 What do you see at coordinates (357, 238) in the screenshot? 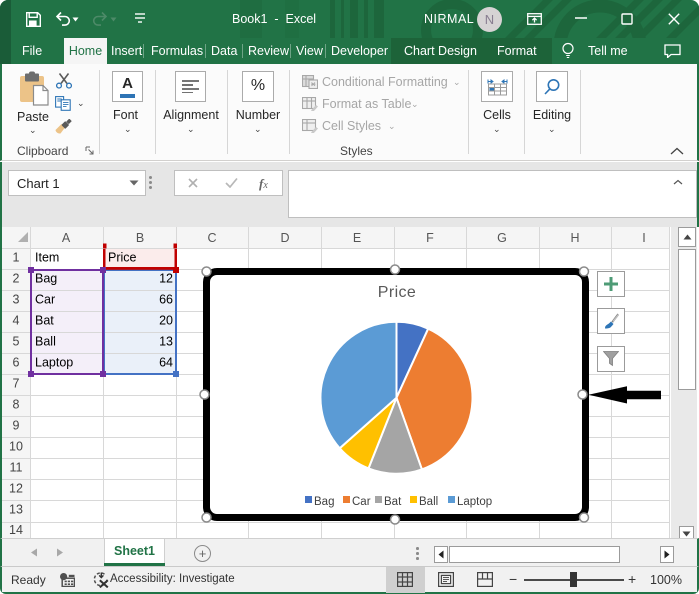
I see `svg-text: E` at bounding box center [357, 238].